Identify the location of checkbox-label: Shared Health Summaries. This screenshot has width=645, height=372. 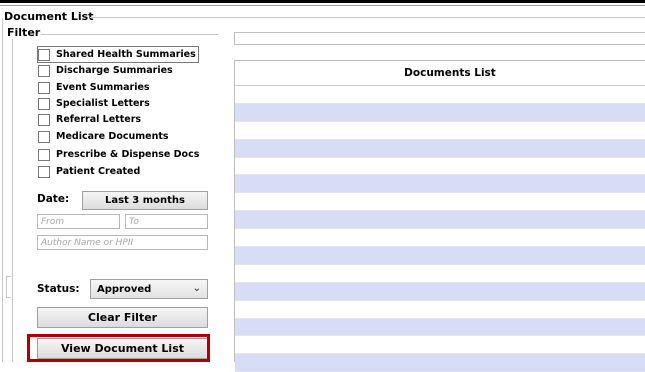
(126, 54).